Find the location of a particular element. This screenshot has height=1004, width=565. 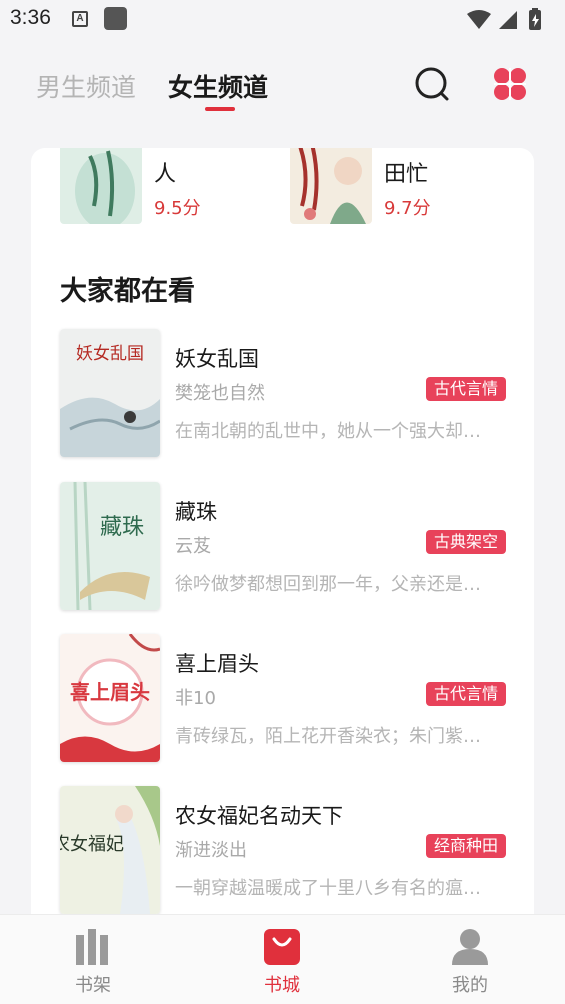

cover-title: 农女福妃 is located at coordinates (92, 844).